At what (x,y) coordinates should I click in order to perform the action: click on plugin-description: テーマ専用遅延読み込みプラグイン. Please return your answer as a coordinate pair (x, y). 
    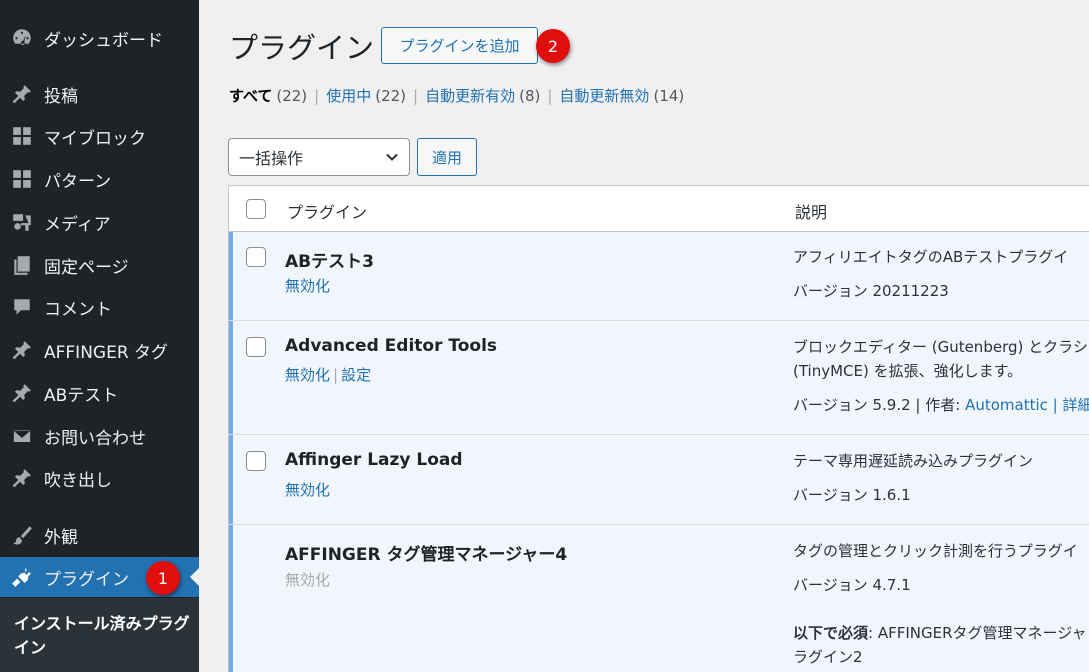
    Looking at the image, I should click on (913, 461).